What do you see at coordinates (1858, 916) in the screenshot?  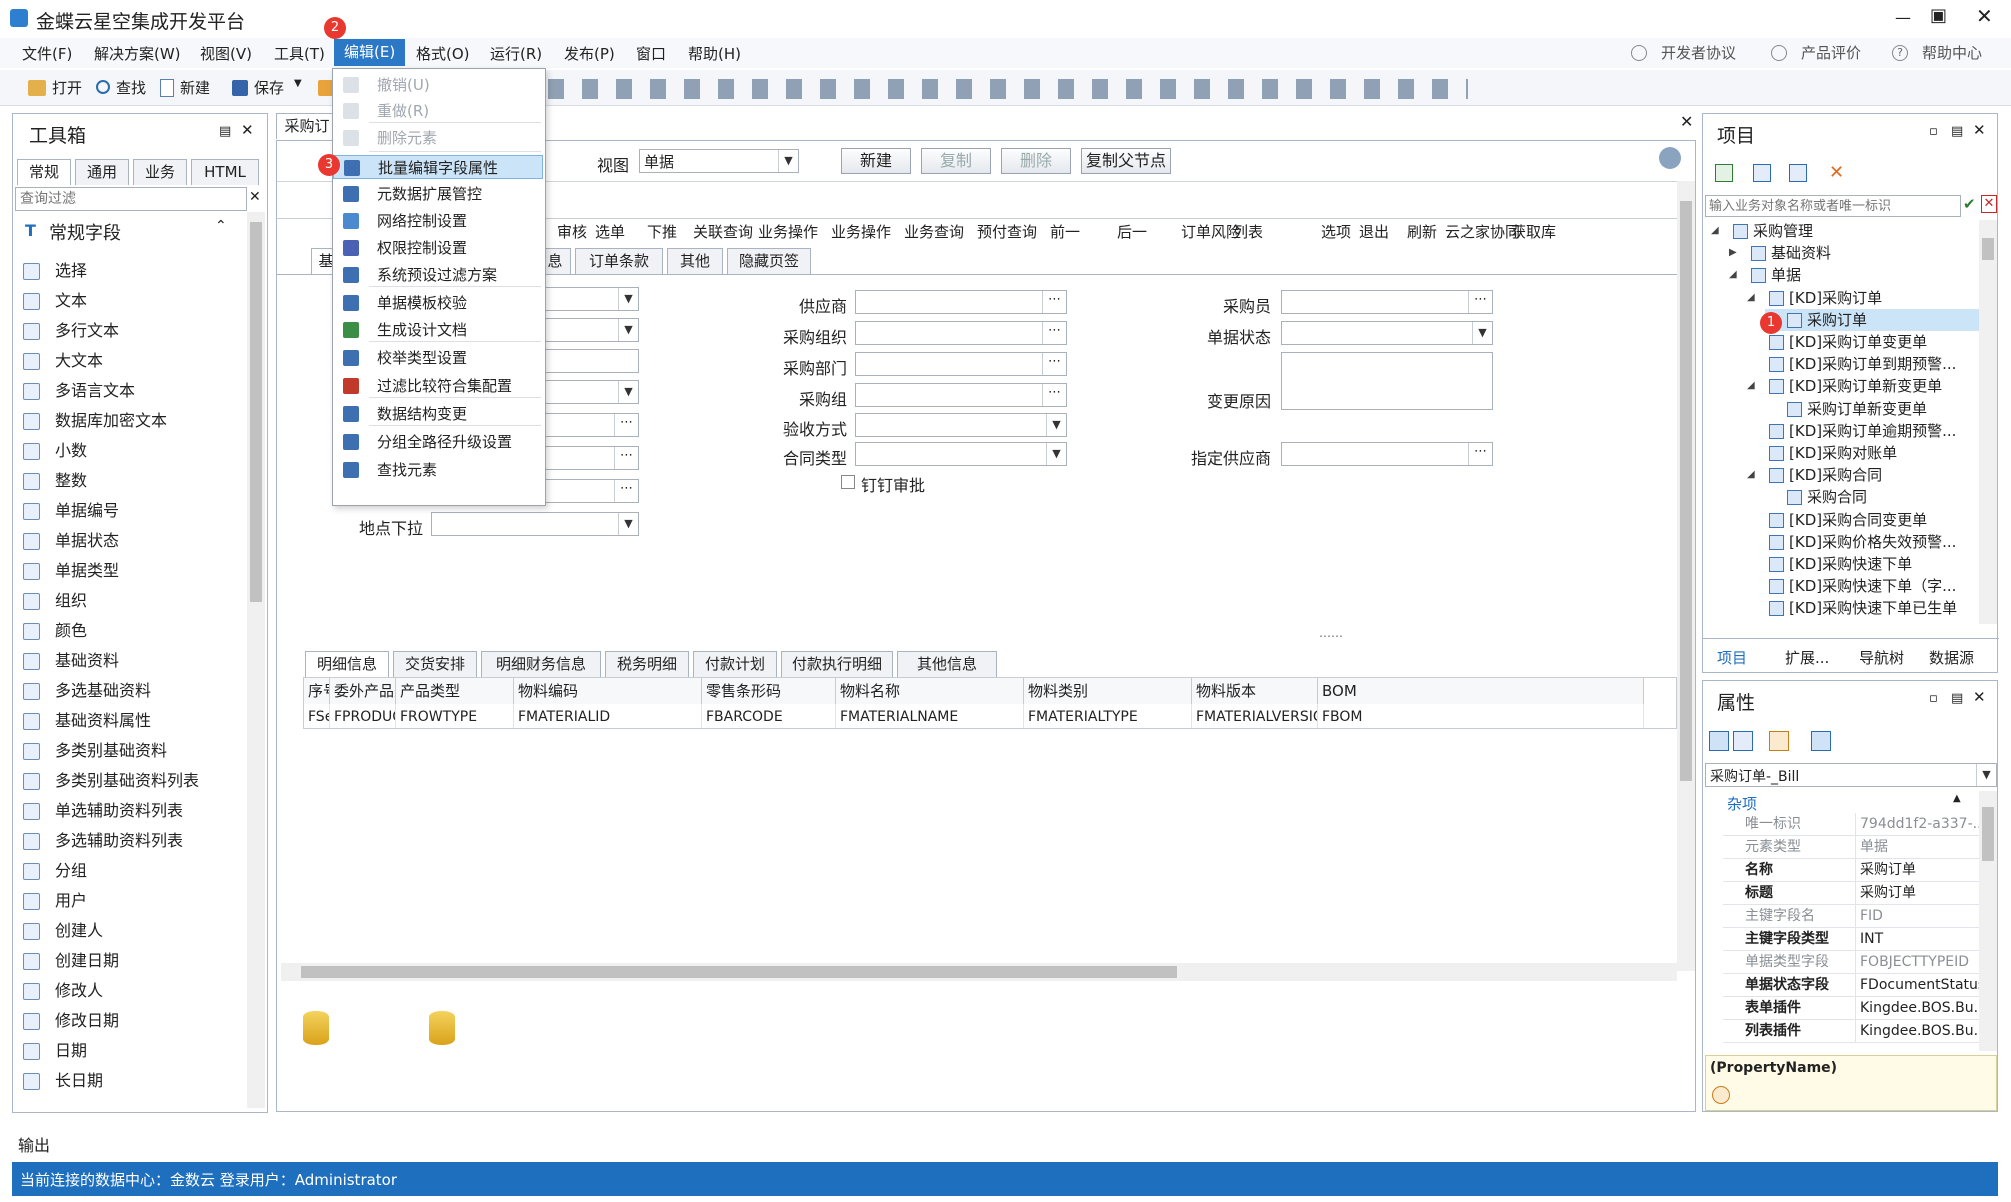 I see `property-row: 主键字段名 FID` at bounding box center [1858, 916].